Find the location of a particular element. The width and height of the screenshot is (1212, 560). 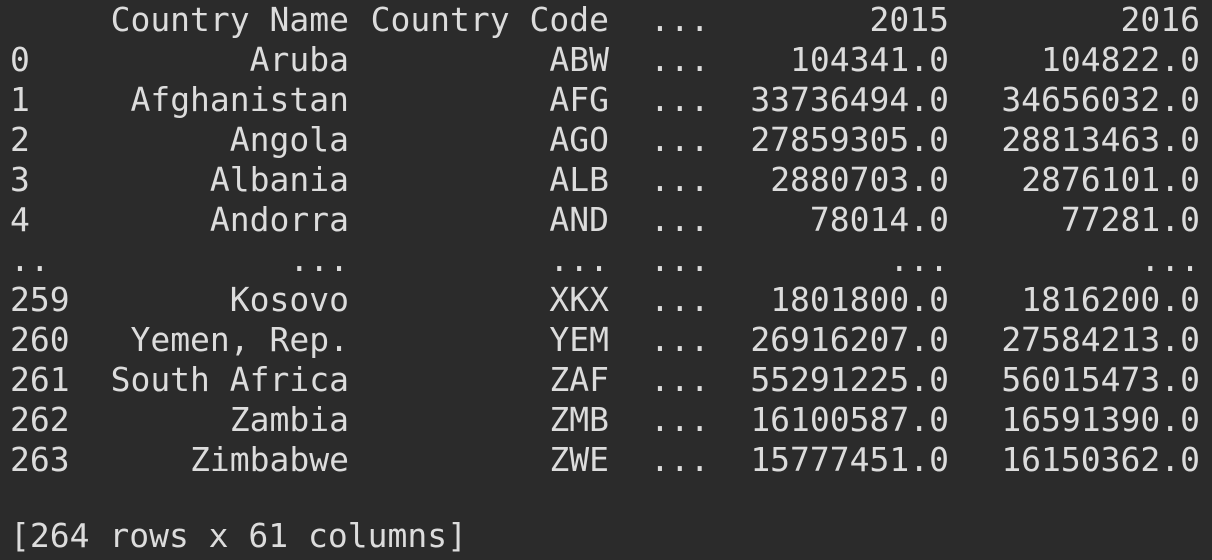

table-row: 0 Aruba ABW... 104341.0 104822.0 is located at coordinates (605, 60).